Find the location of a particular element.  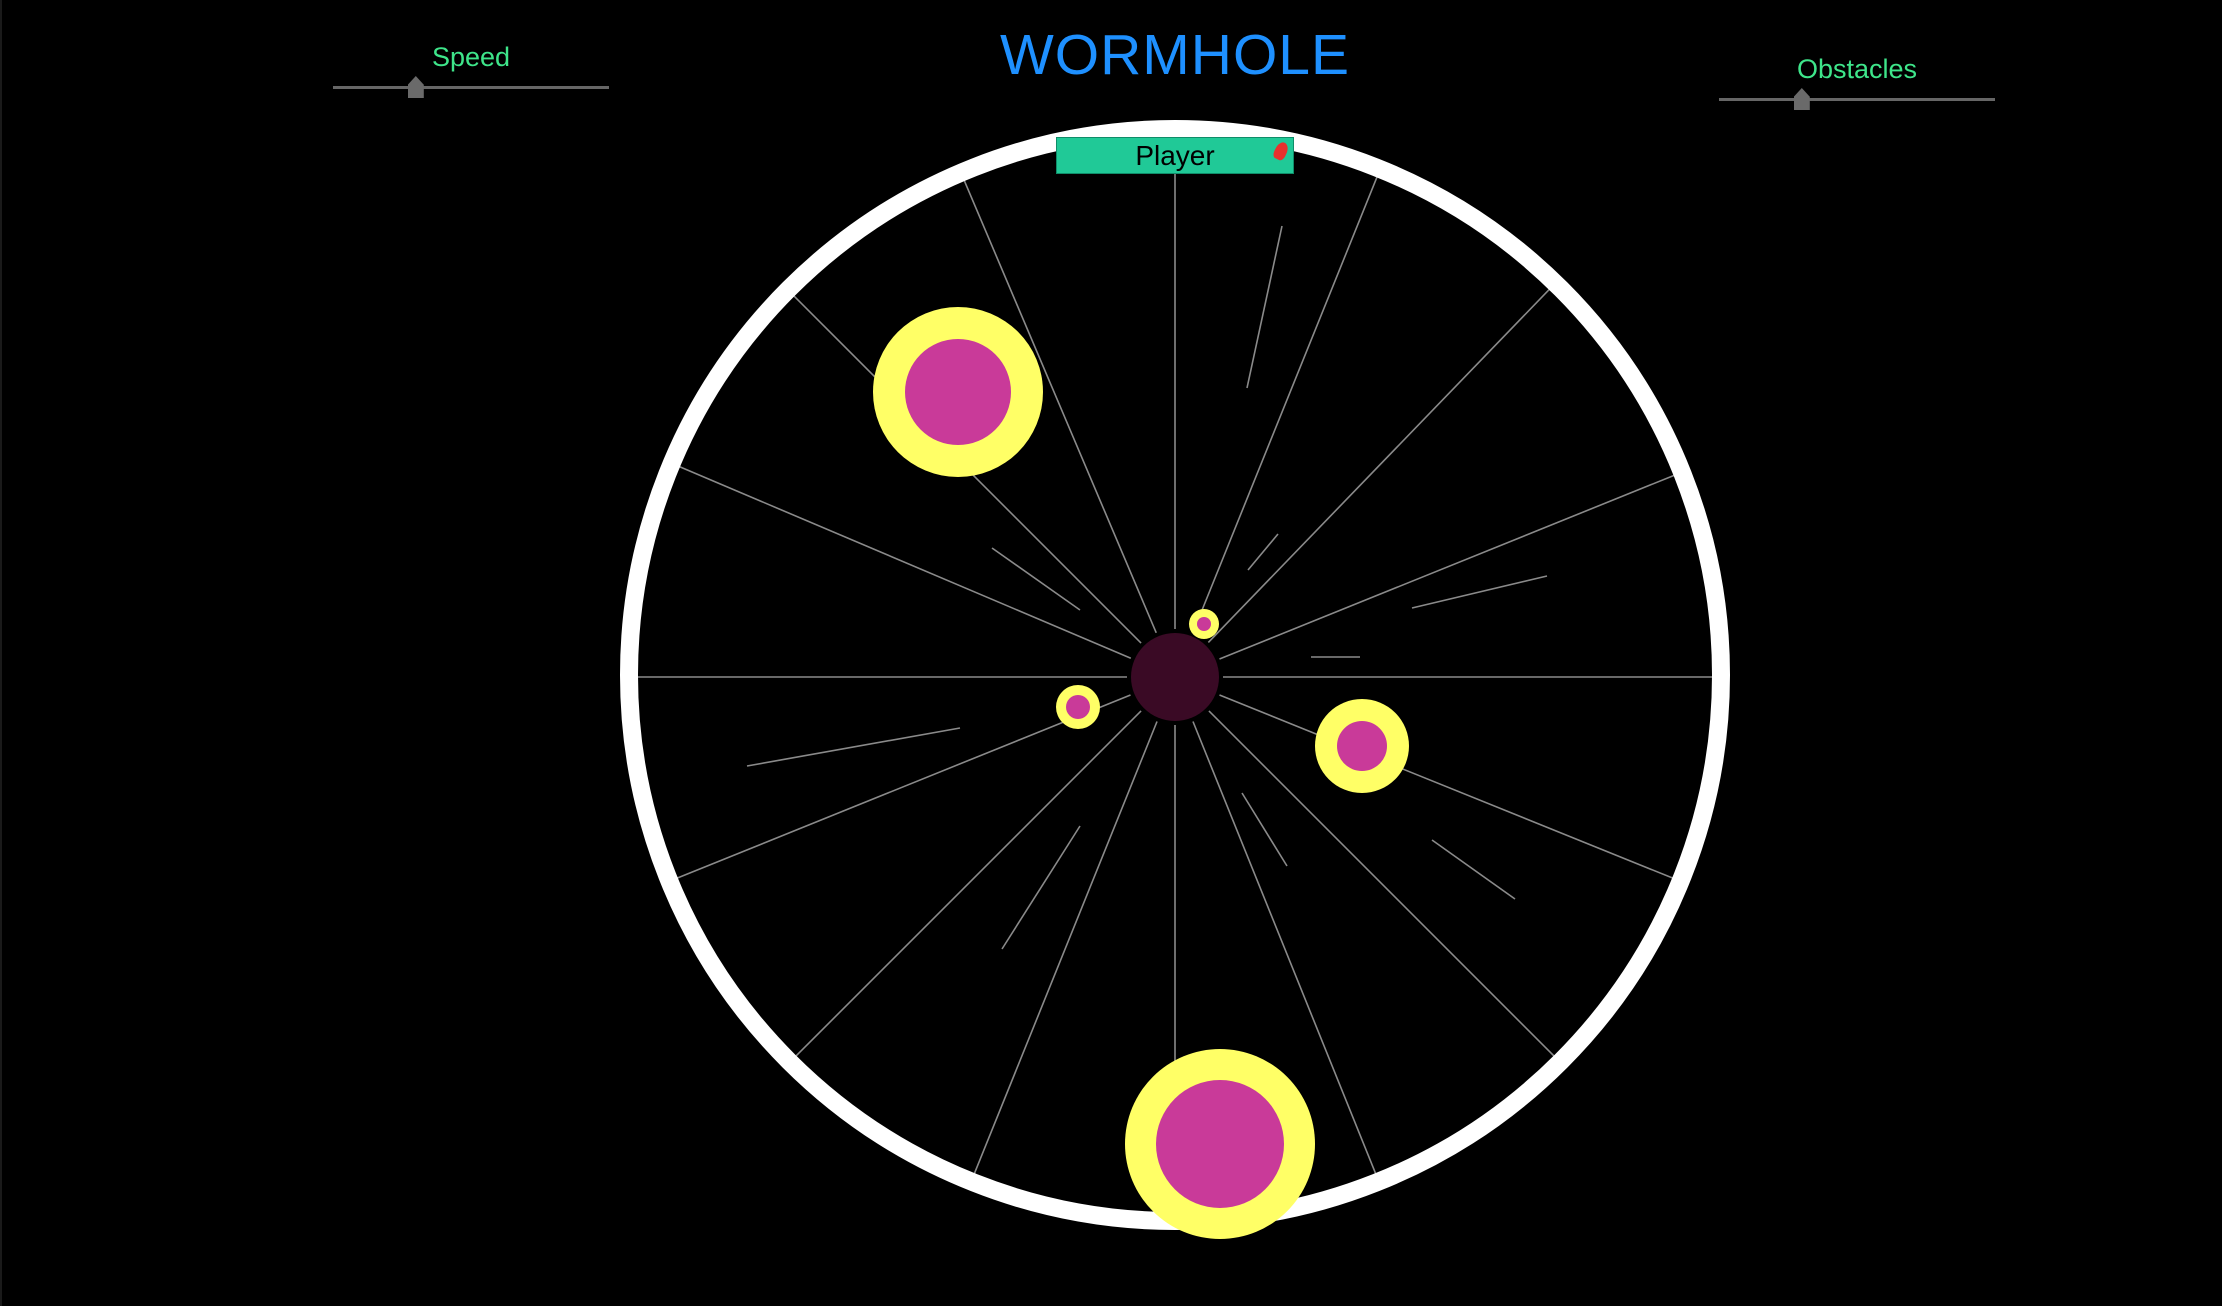

wormhole-core is located at coordinates (1175, 677).